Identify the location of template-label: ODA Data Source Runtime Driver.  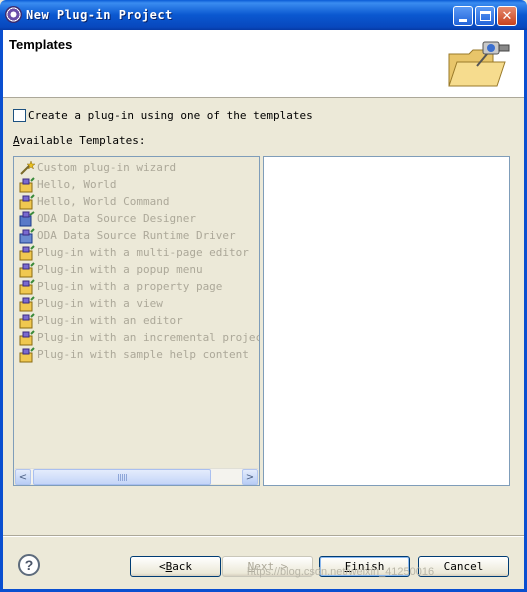
(136, 235).